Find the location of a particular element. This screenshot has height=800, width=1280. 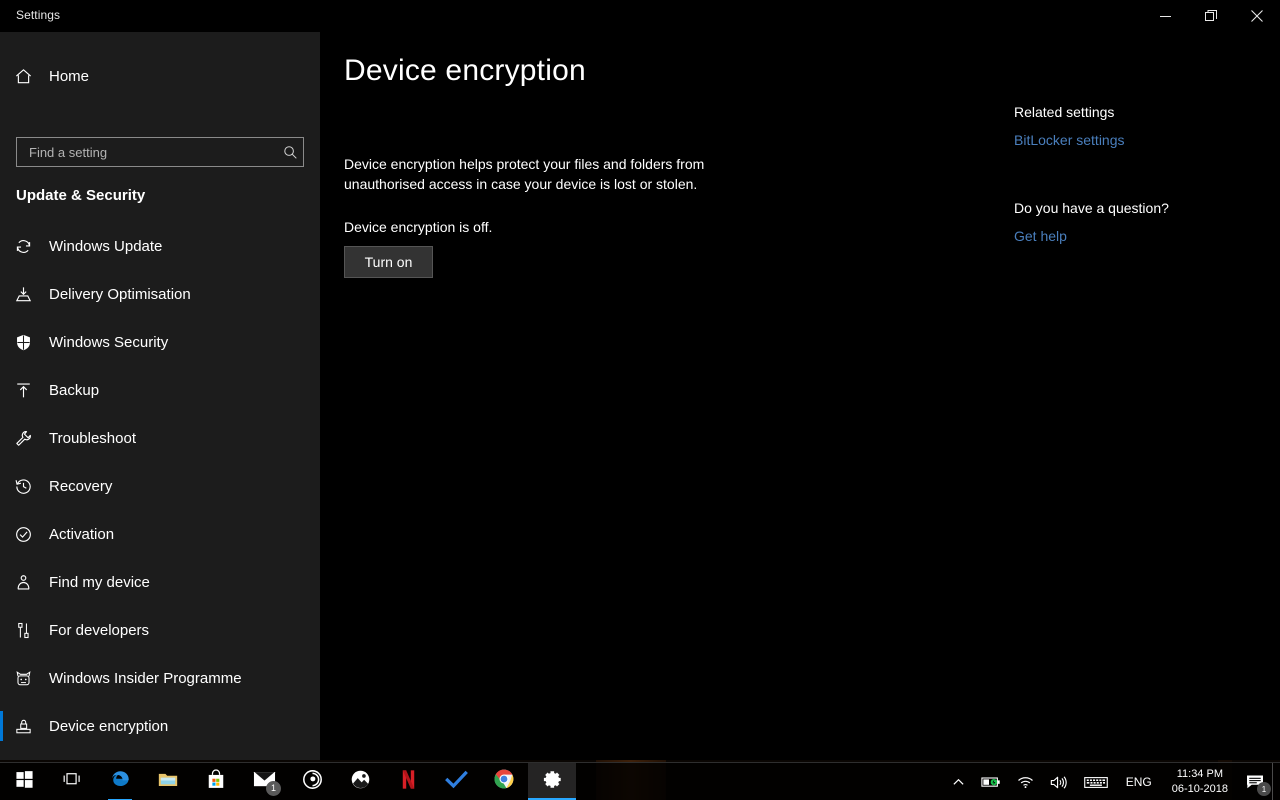

shield-icon is located at coordinates (28, 342).